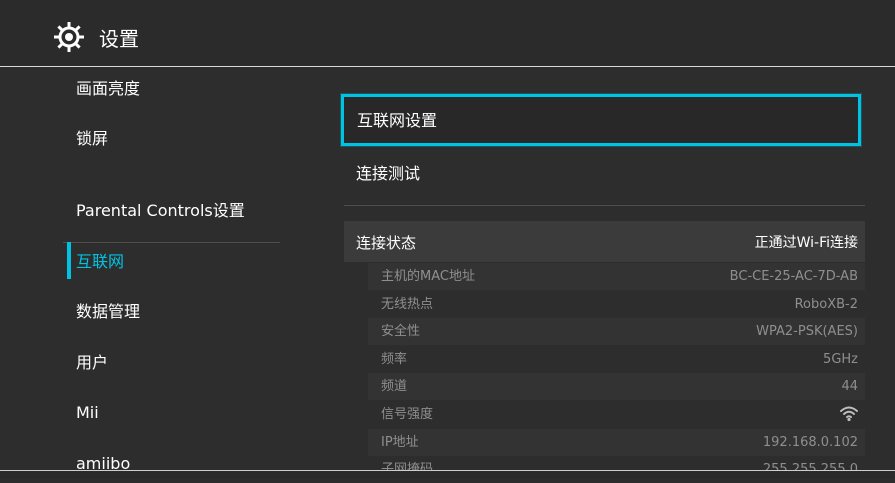 This screenshot has width=895, height=483. I want to click on page-title: 设置, so click(119, 39).